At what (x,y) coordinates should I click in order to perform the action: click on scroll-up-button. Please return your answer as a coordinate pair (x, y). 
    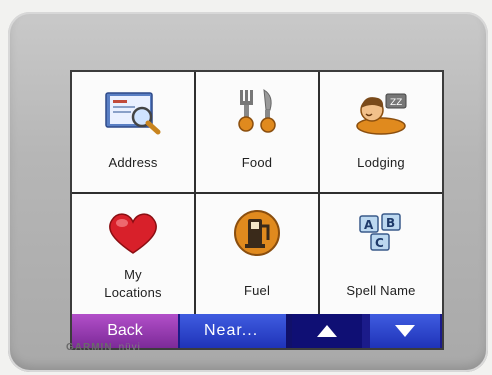
    Looking at the image, I should click on (327, 331).